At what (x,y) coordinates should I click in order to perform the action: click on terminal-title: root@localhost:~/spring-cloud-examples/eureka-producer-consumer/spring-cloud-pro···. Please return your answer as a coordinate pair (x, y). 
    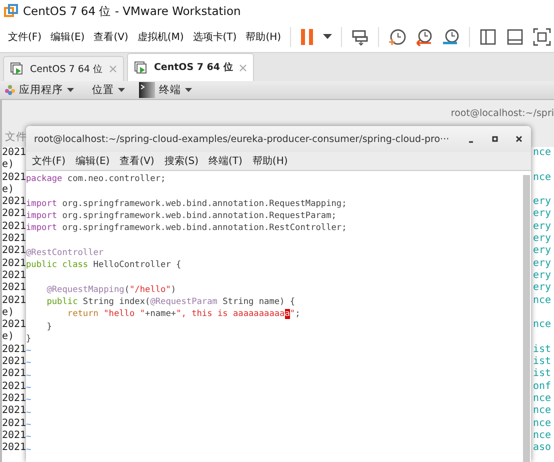
    Looking at the image, I should click on (242, 139).